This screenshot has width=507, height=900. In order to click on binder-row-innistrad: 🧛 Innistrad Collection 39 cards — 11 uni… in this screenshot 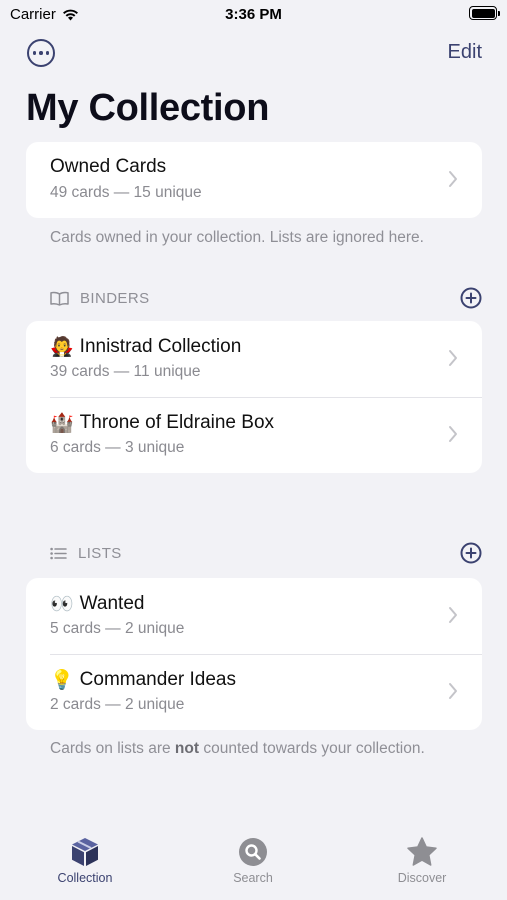, I will do `click(254, 359)`.